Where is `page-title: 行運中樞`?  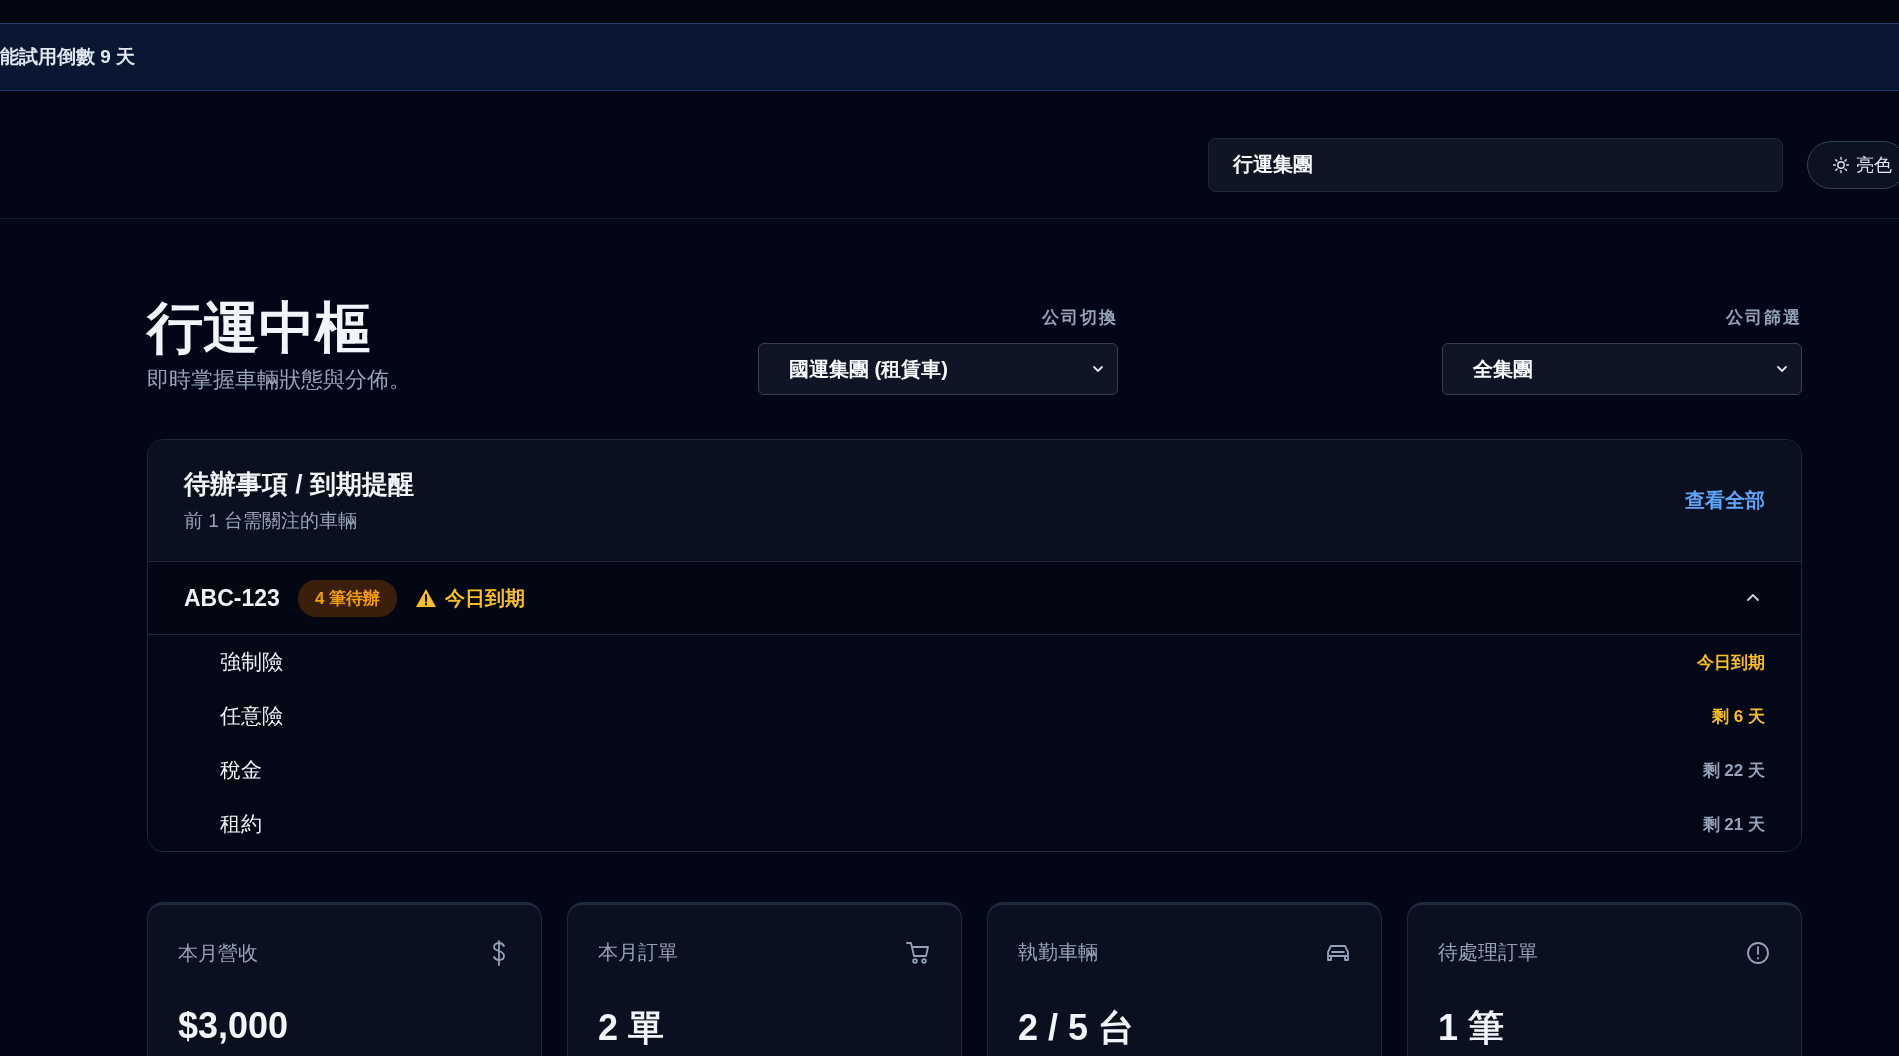
page-title: 行運中樞 is located at coordinates (259, 328).